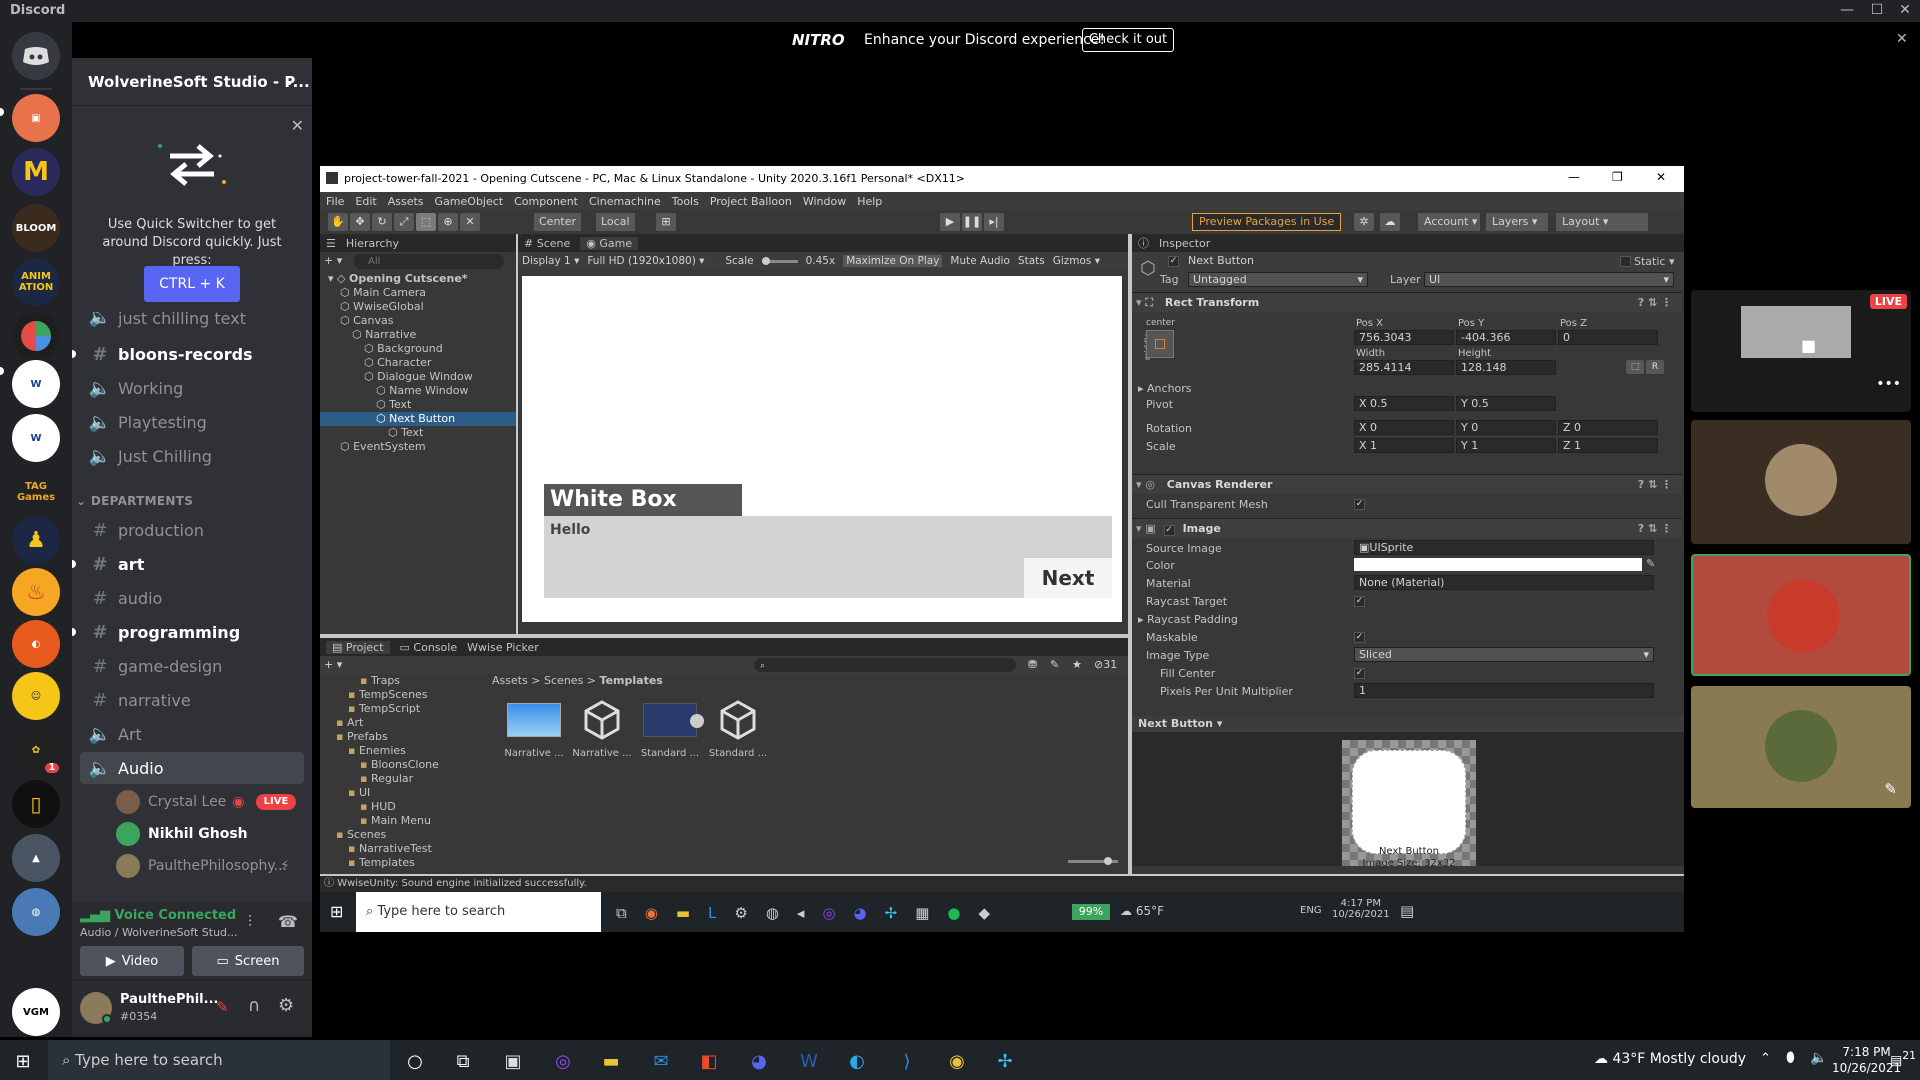 The image size is (1920, 1080). What do you see at coordinates (192, 700) in the screenshot?
I see `channel-narrative: # narrative` at bounding box center [192, 700].